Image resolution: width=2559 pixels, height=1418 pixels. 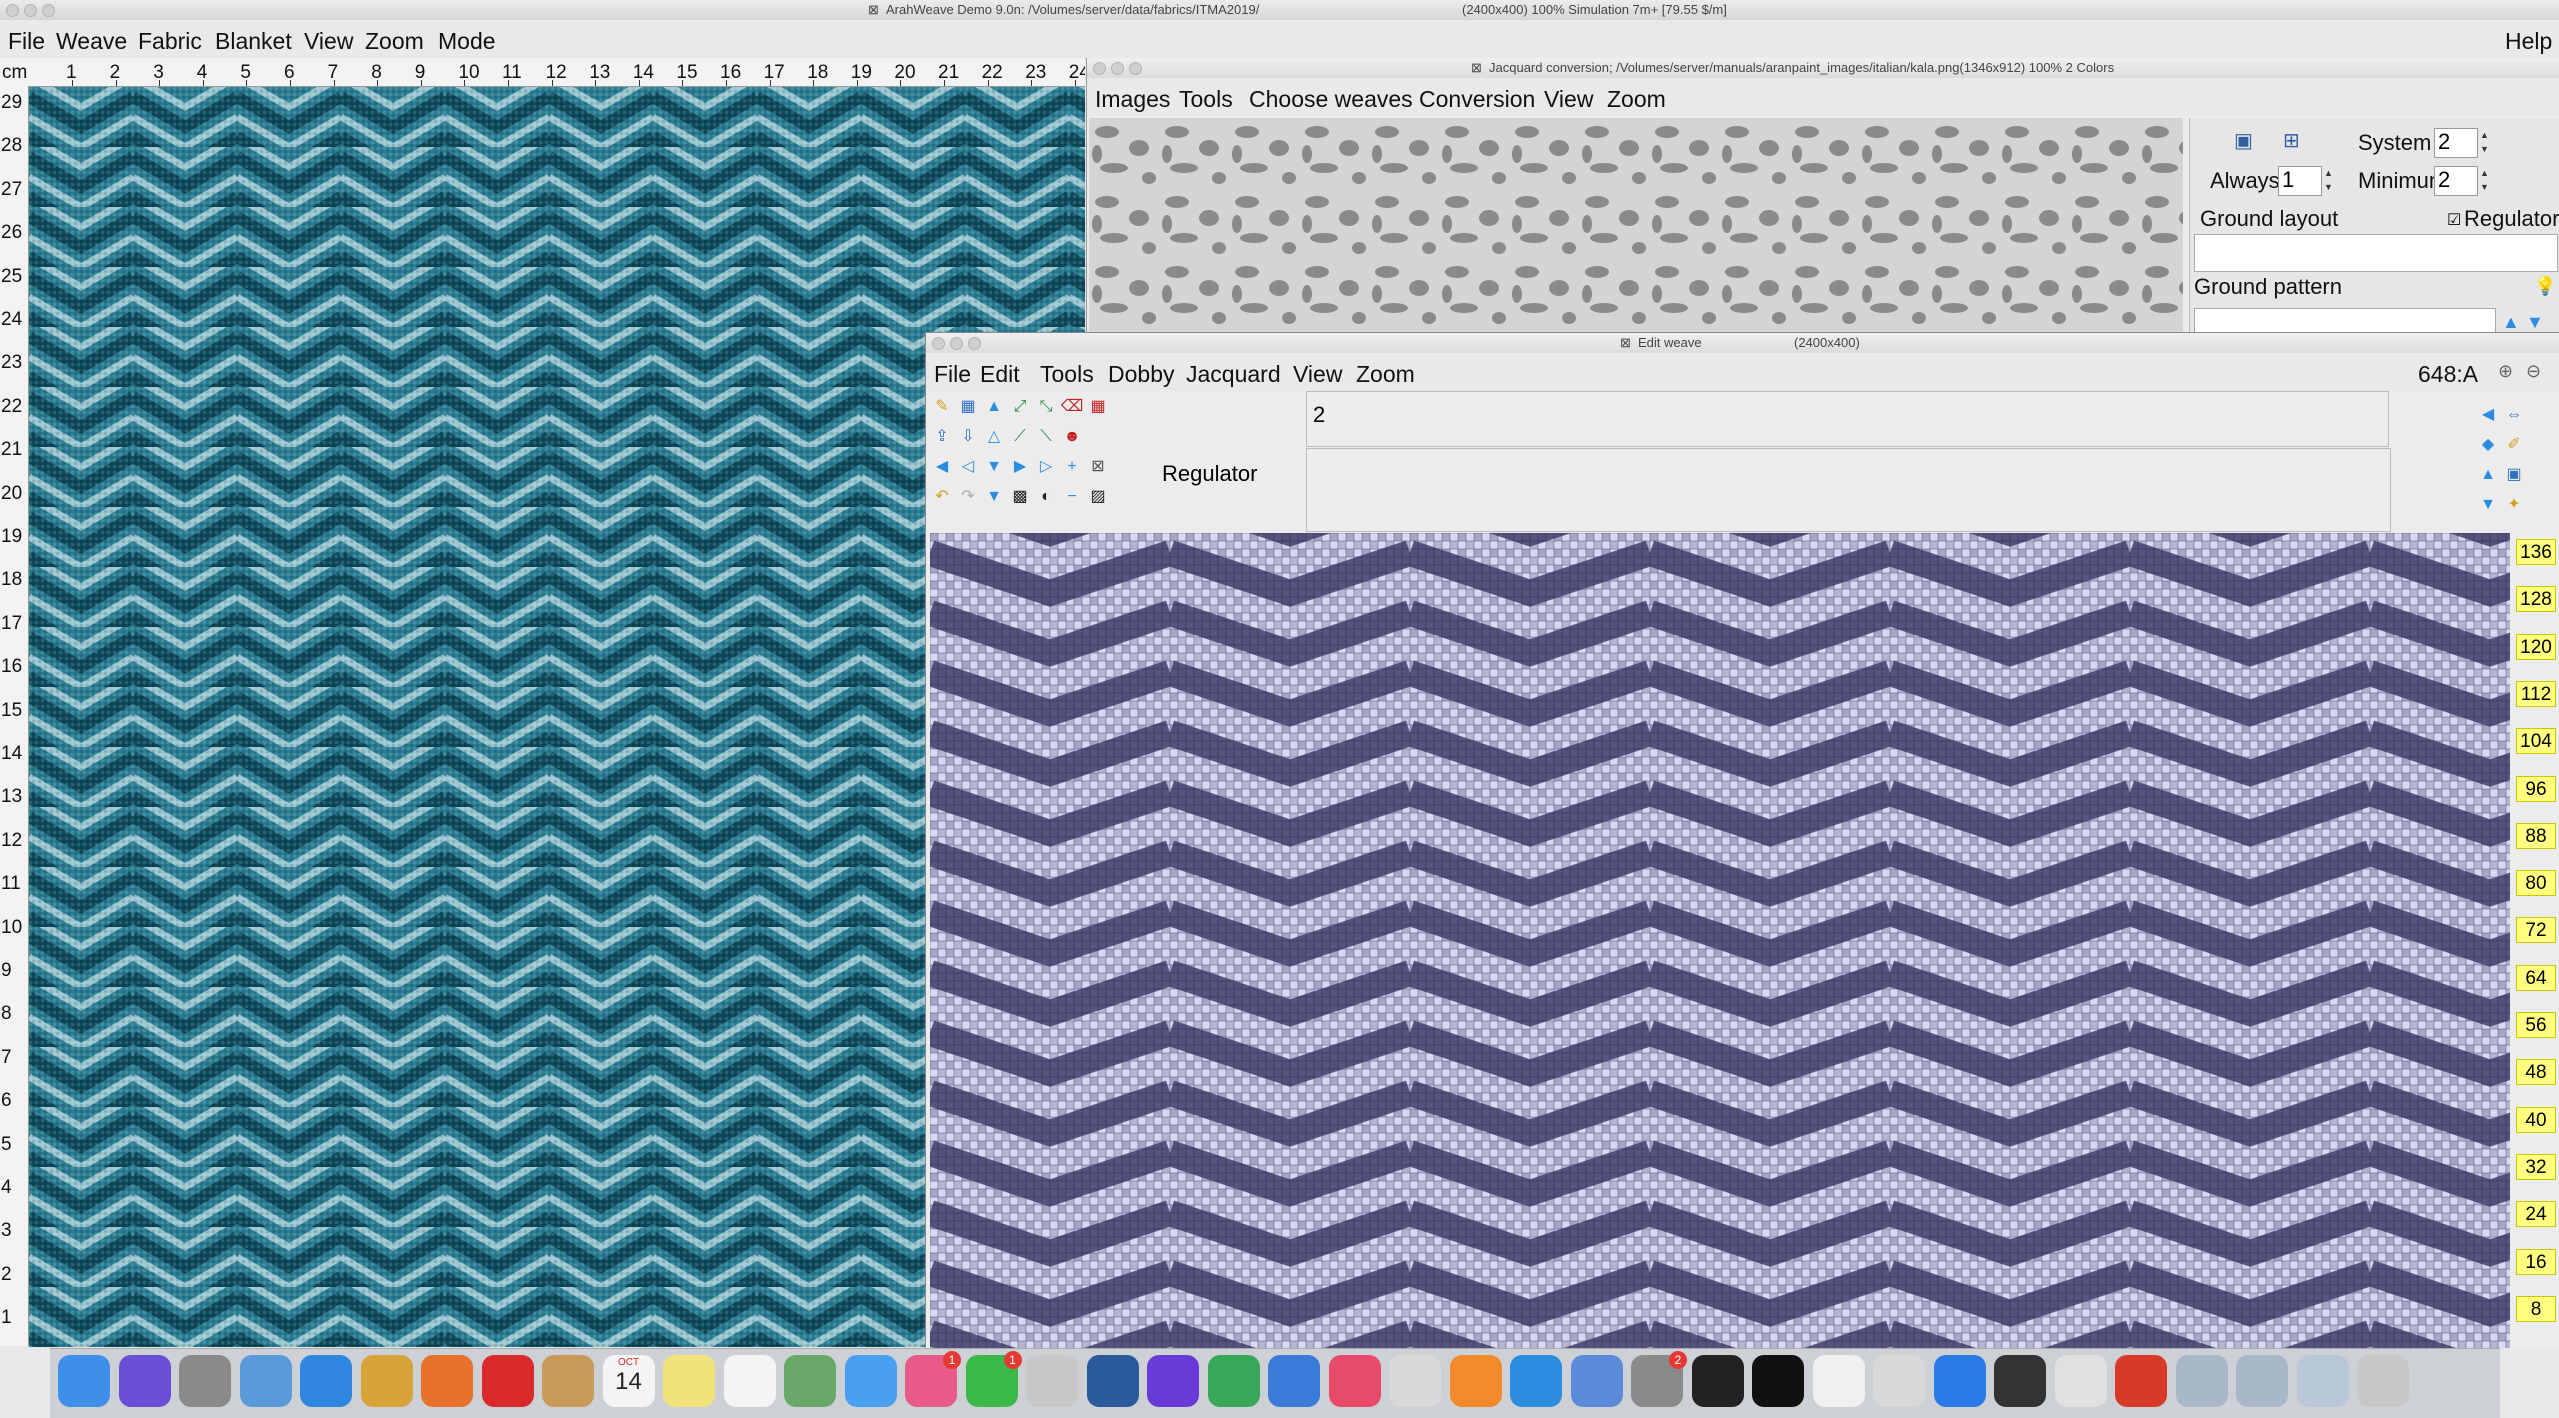 I want to click on books-icon, so click(x=1475, y=1381).